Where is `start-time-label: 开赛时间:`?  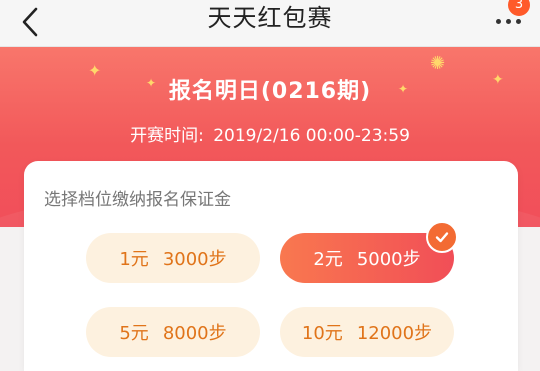
start-time-label: 开赛时间: is located at coordinates (167, 136).